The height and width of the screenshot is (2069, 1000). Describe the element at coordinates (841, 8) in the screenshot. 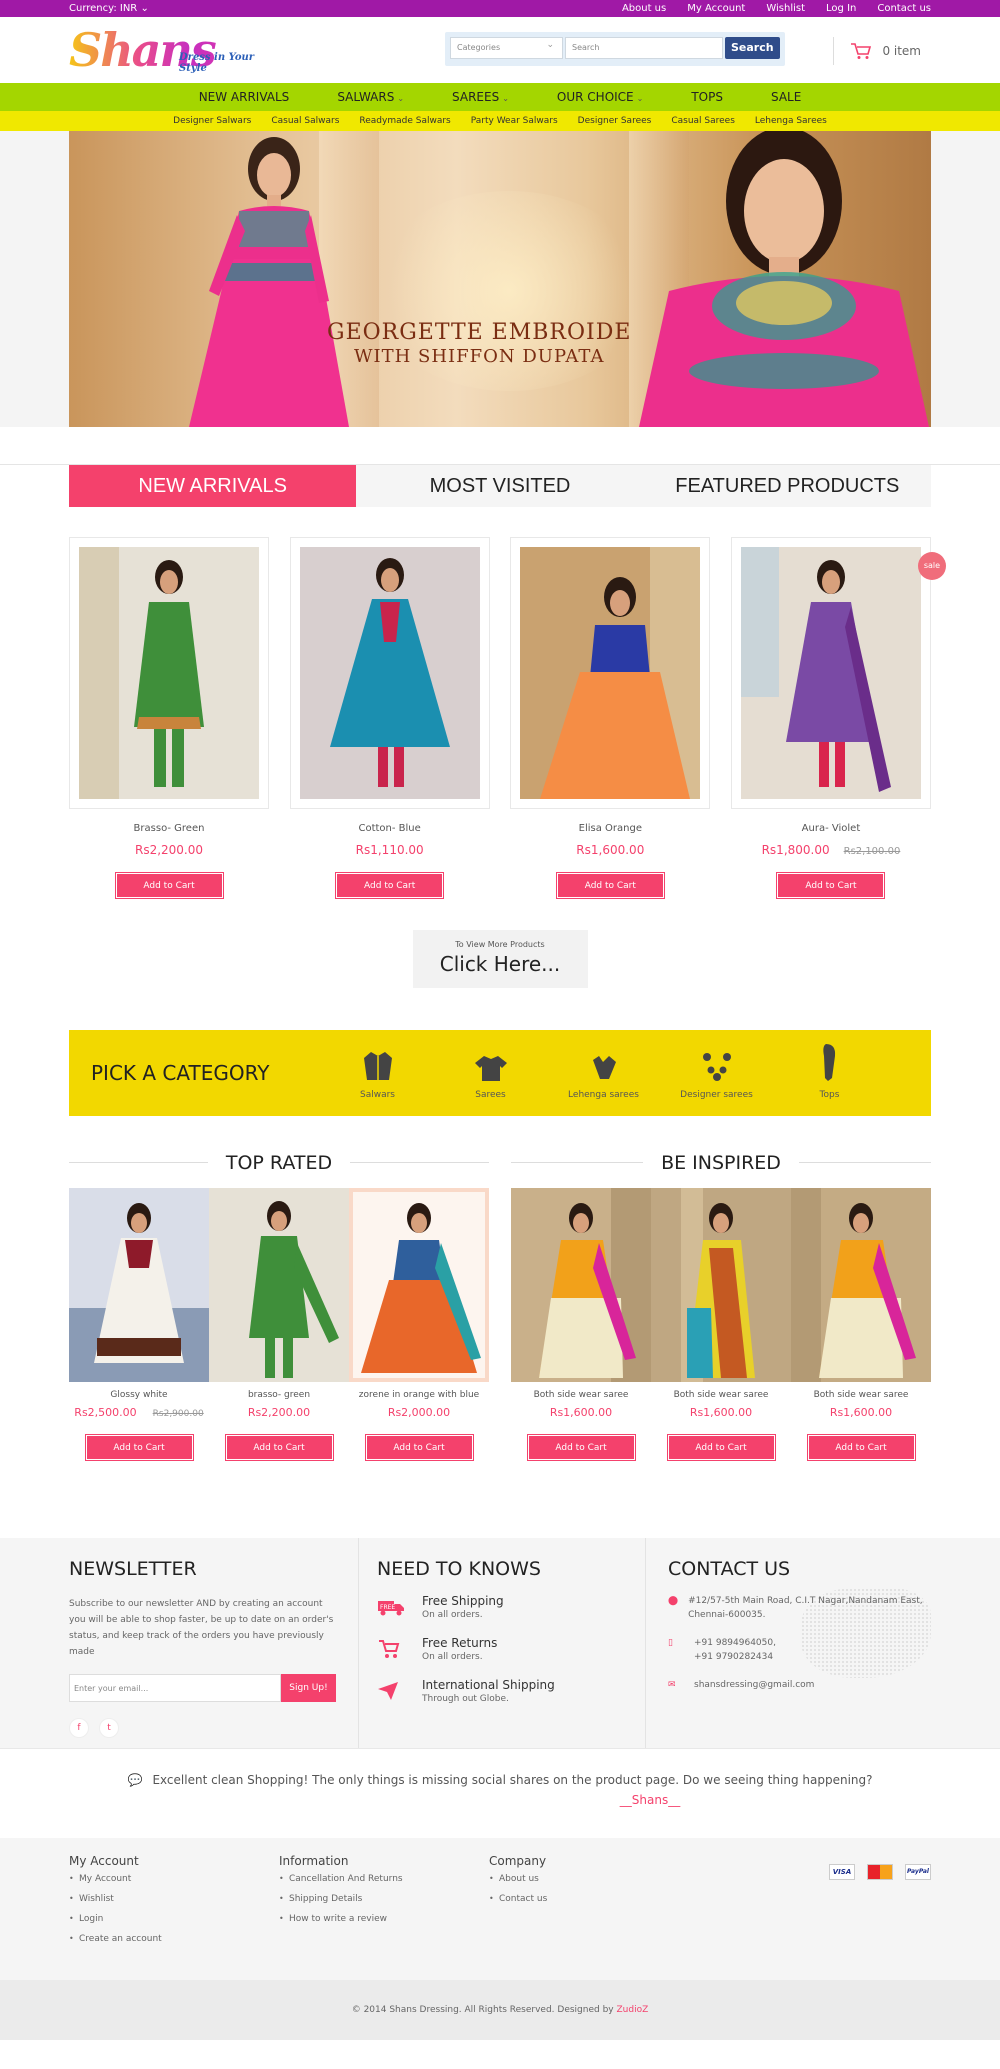

I see `link-log-in: Log In` at that location.